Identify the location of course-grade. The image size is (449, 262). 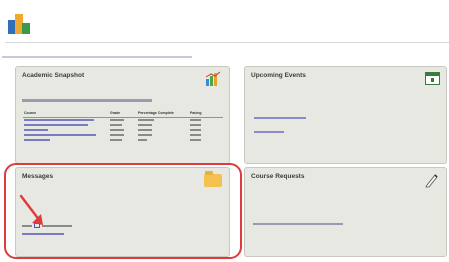
(123, 139).